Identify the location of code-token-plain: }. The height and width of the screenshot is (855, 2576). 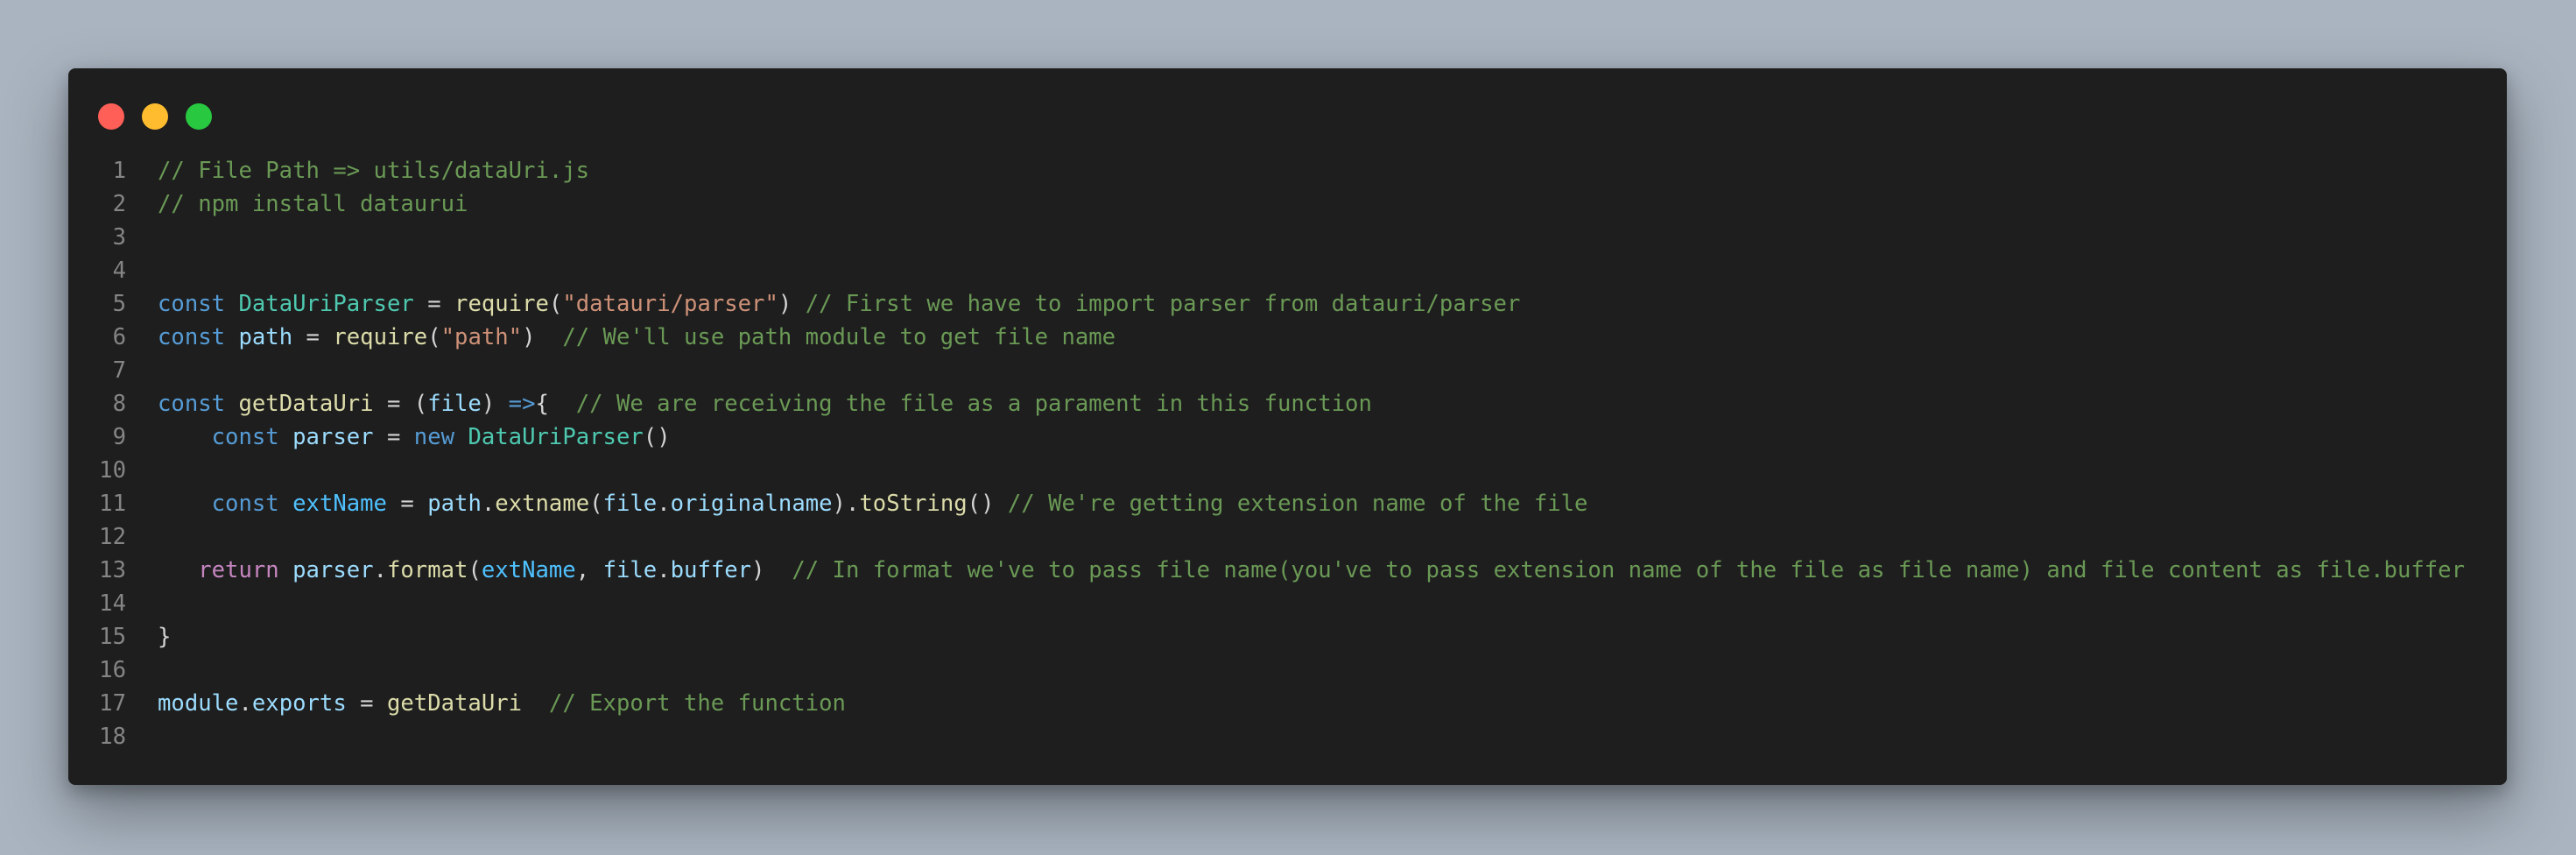
(165, 637).